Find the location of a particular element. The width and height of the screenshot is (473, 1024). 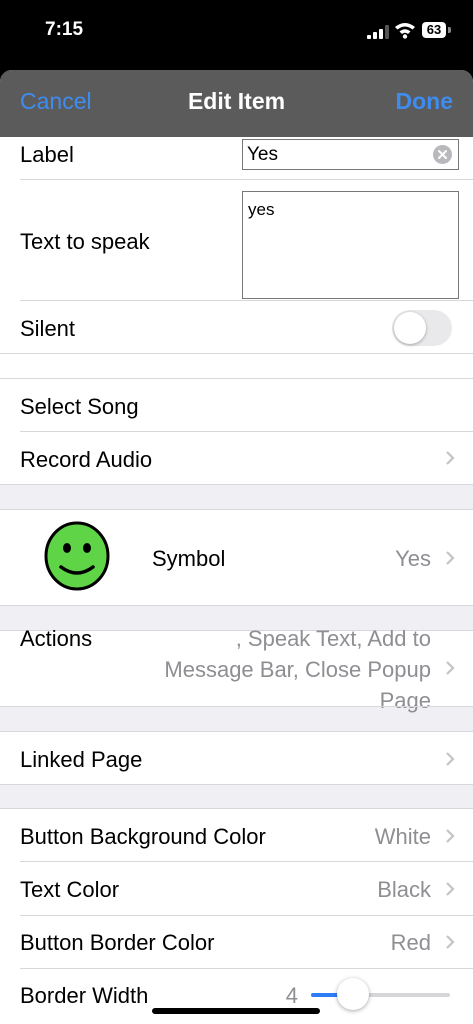

smiley-face-icon is located at coordinates (77, 556).